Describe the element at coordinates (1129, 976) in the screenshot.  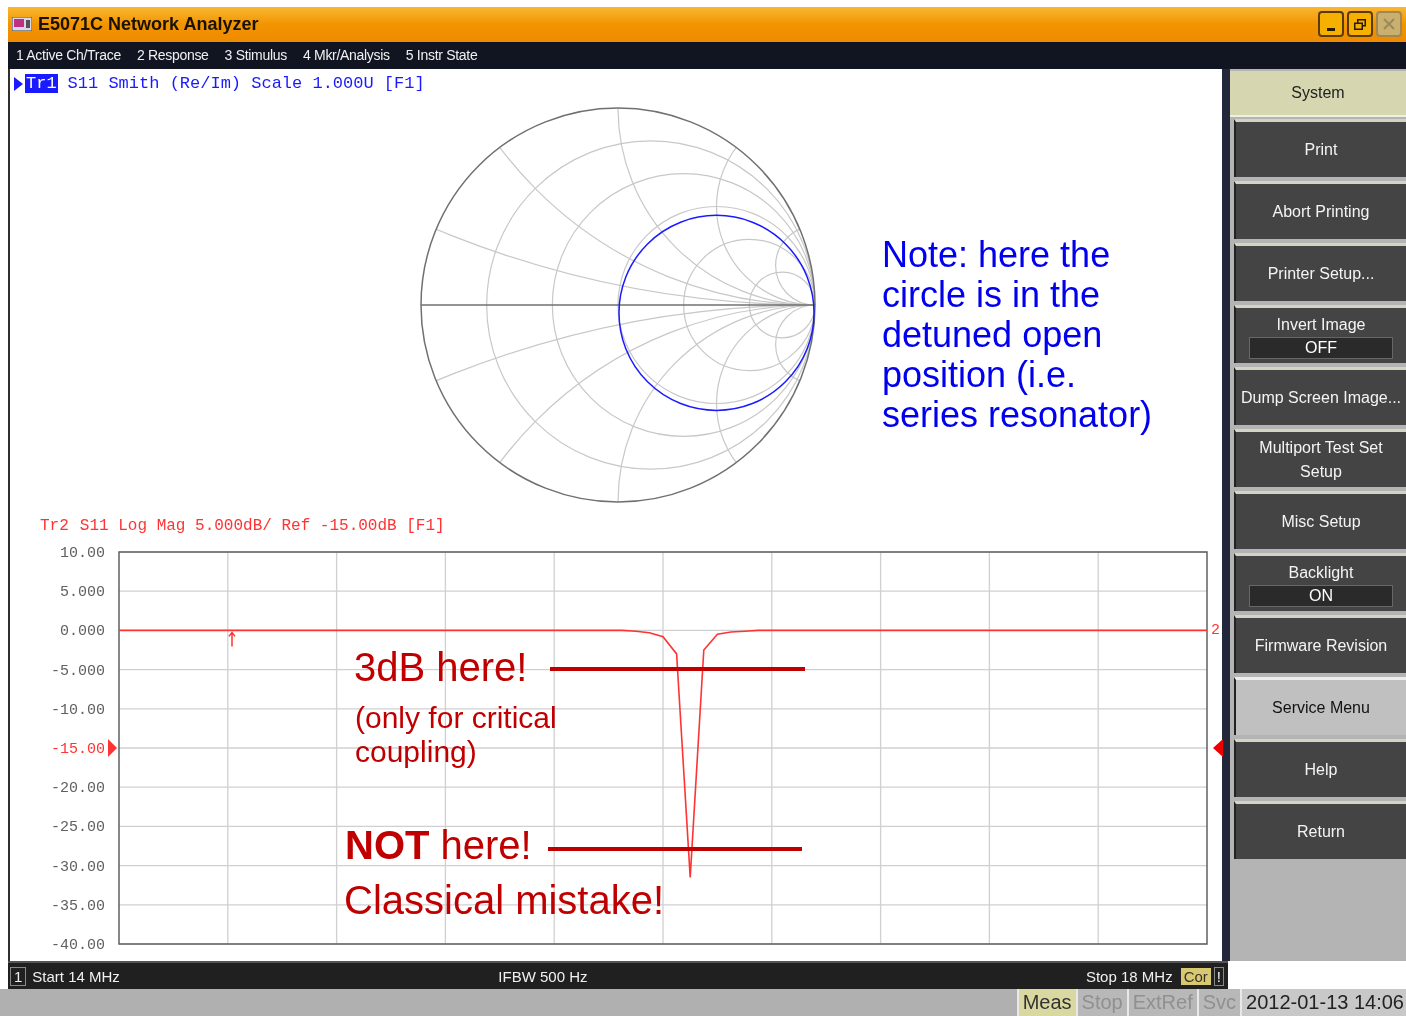
I see `stop-frequency: Stop 18 MHz` at that location.